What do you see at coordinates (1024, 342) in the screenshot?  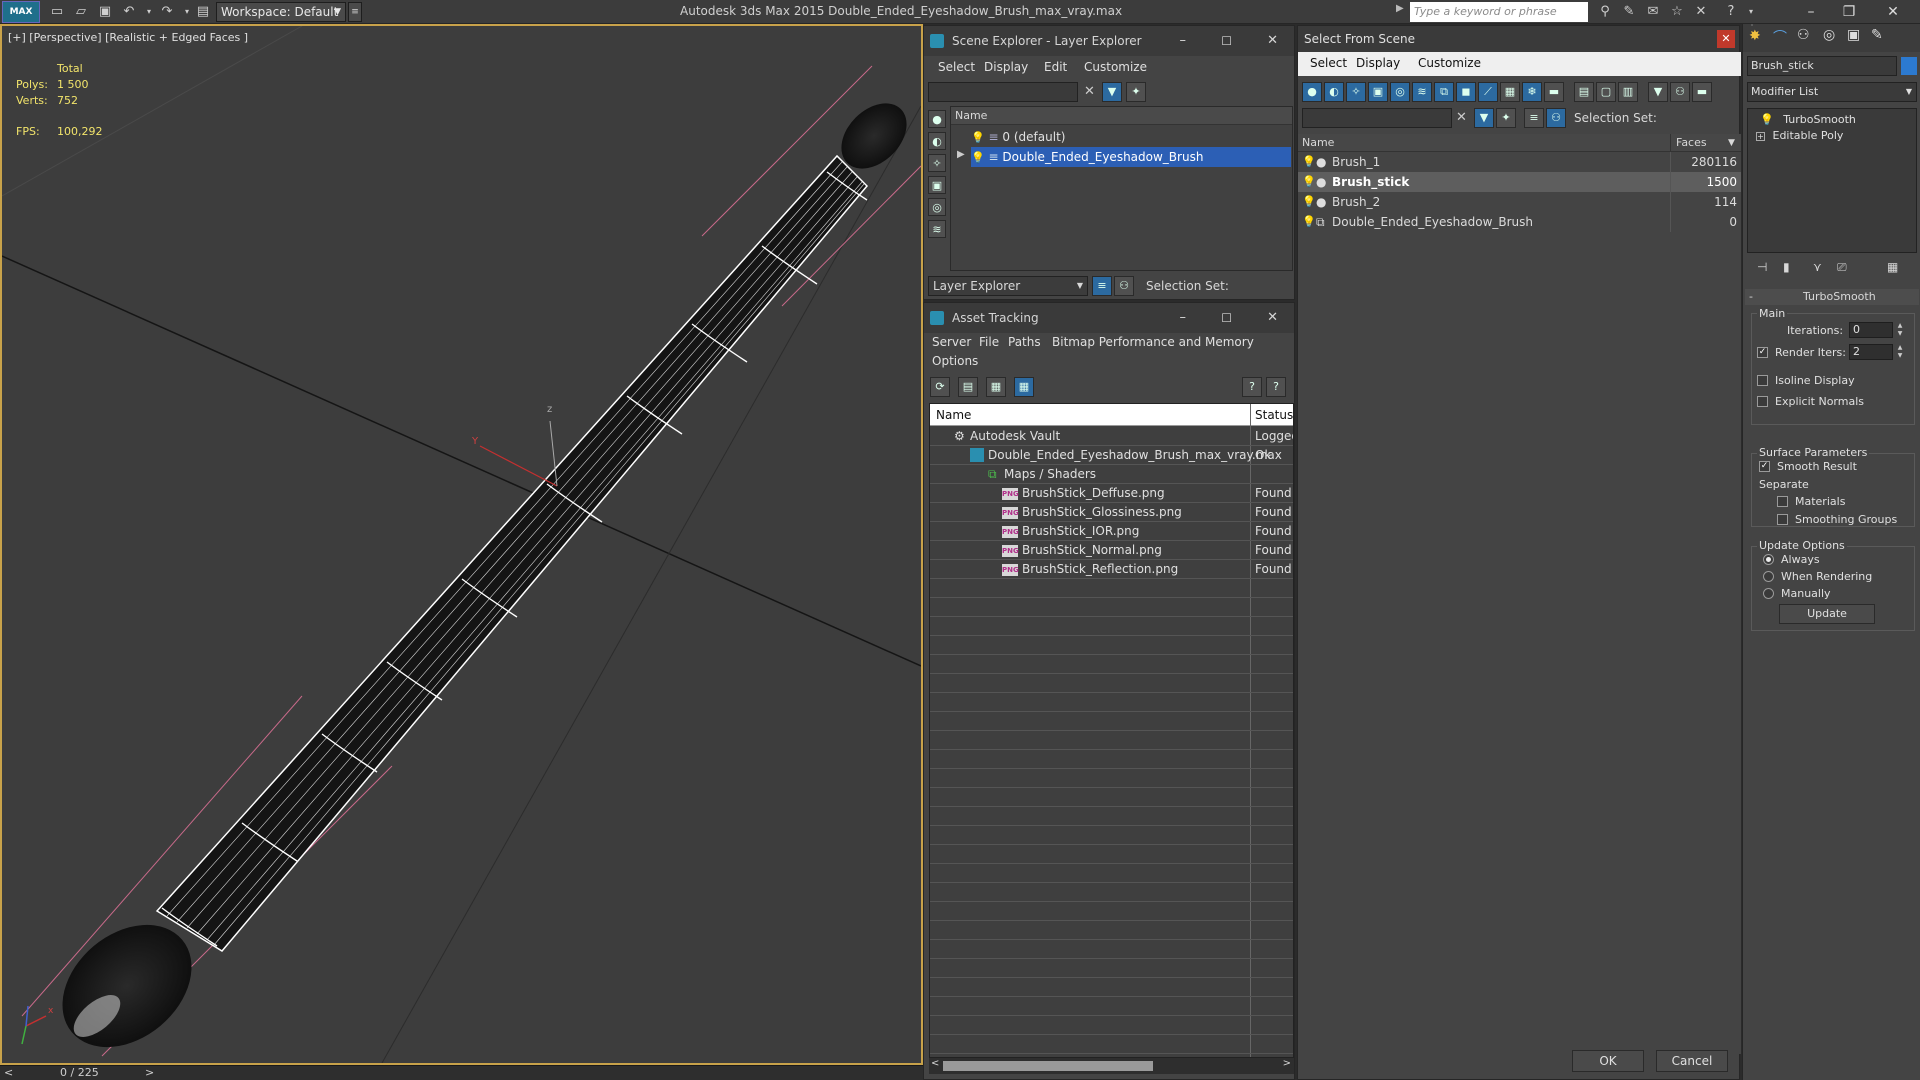 I see `menu-paths: Paths` at bounding box center [1024, 342].